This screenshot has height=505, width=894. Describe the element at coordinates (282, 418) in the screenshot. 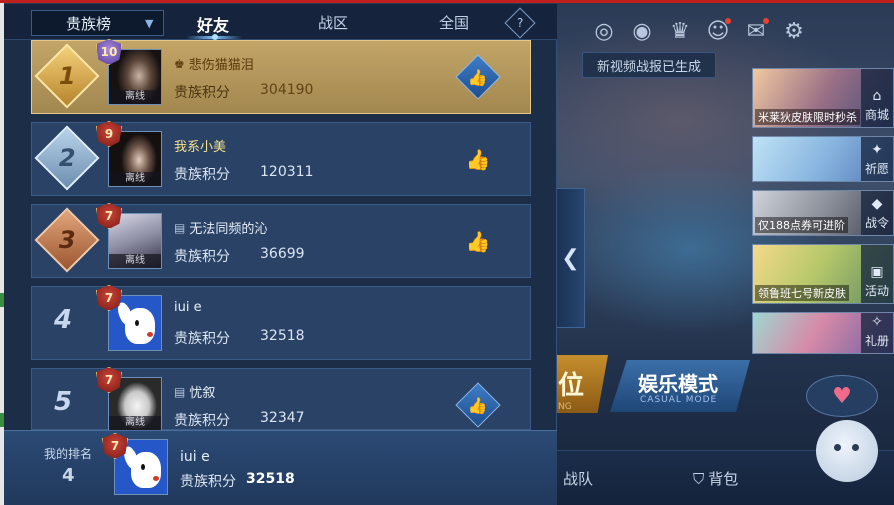

I see `score-value: 32347` at that location.